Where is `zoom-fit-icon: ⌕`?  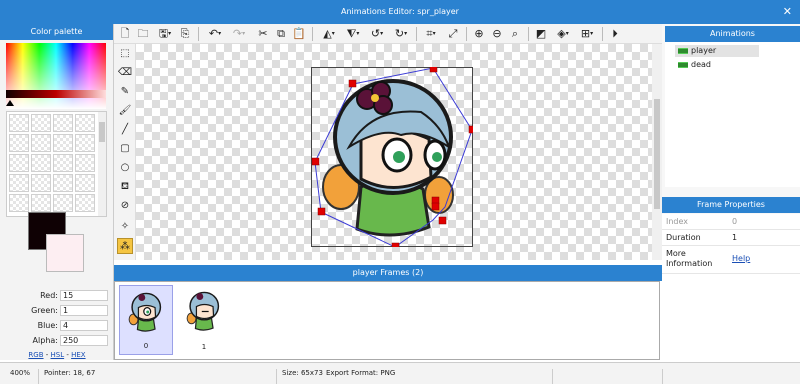
zoom-fit-icon: ⌕ is located at coordinates (515, 34).